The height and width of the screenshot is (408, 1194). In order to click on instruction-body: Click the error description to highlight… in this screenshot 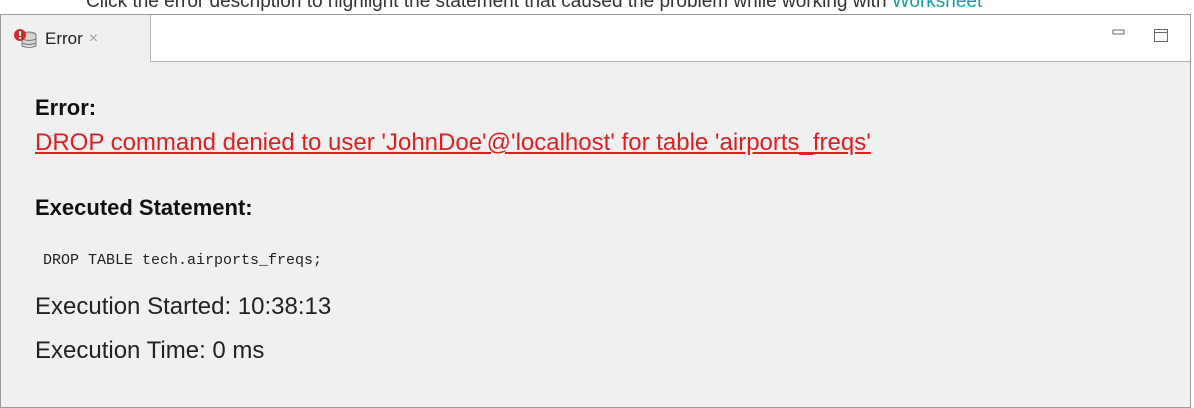, I will do `click(489, 6)`.